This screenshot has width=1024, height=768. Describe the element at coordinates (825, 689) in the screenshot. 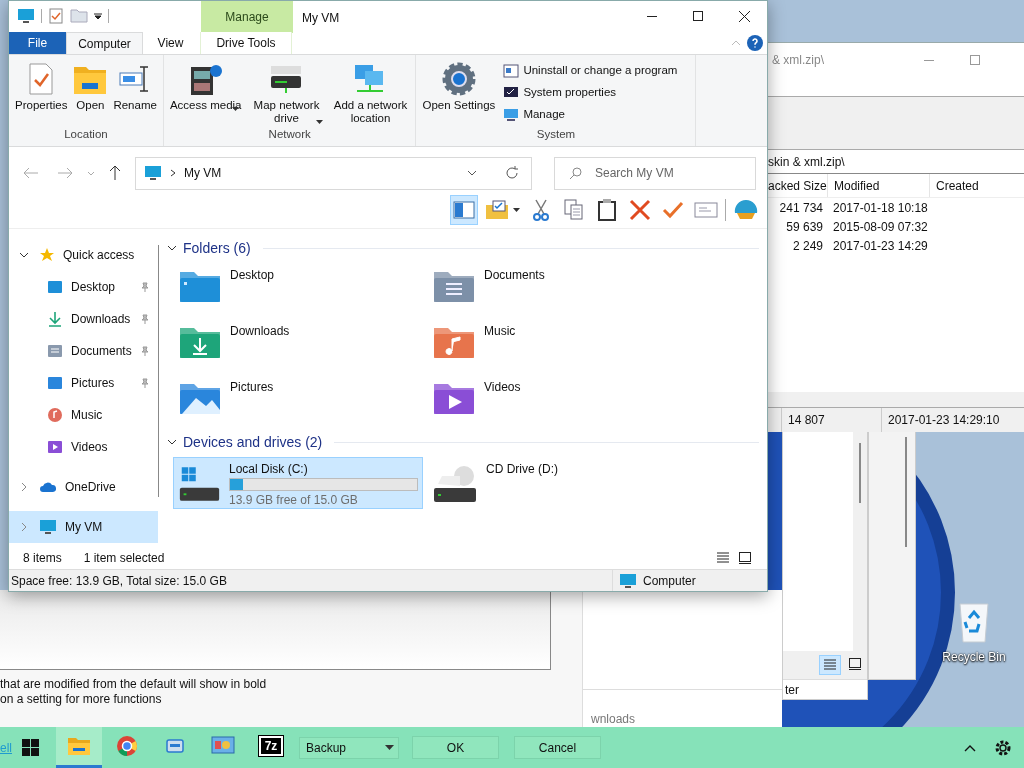

I see `status-text: ter` at that location.